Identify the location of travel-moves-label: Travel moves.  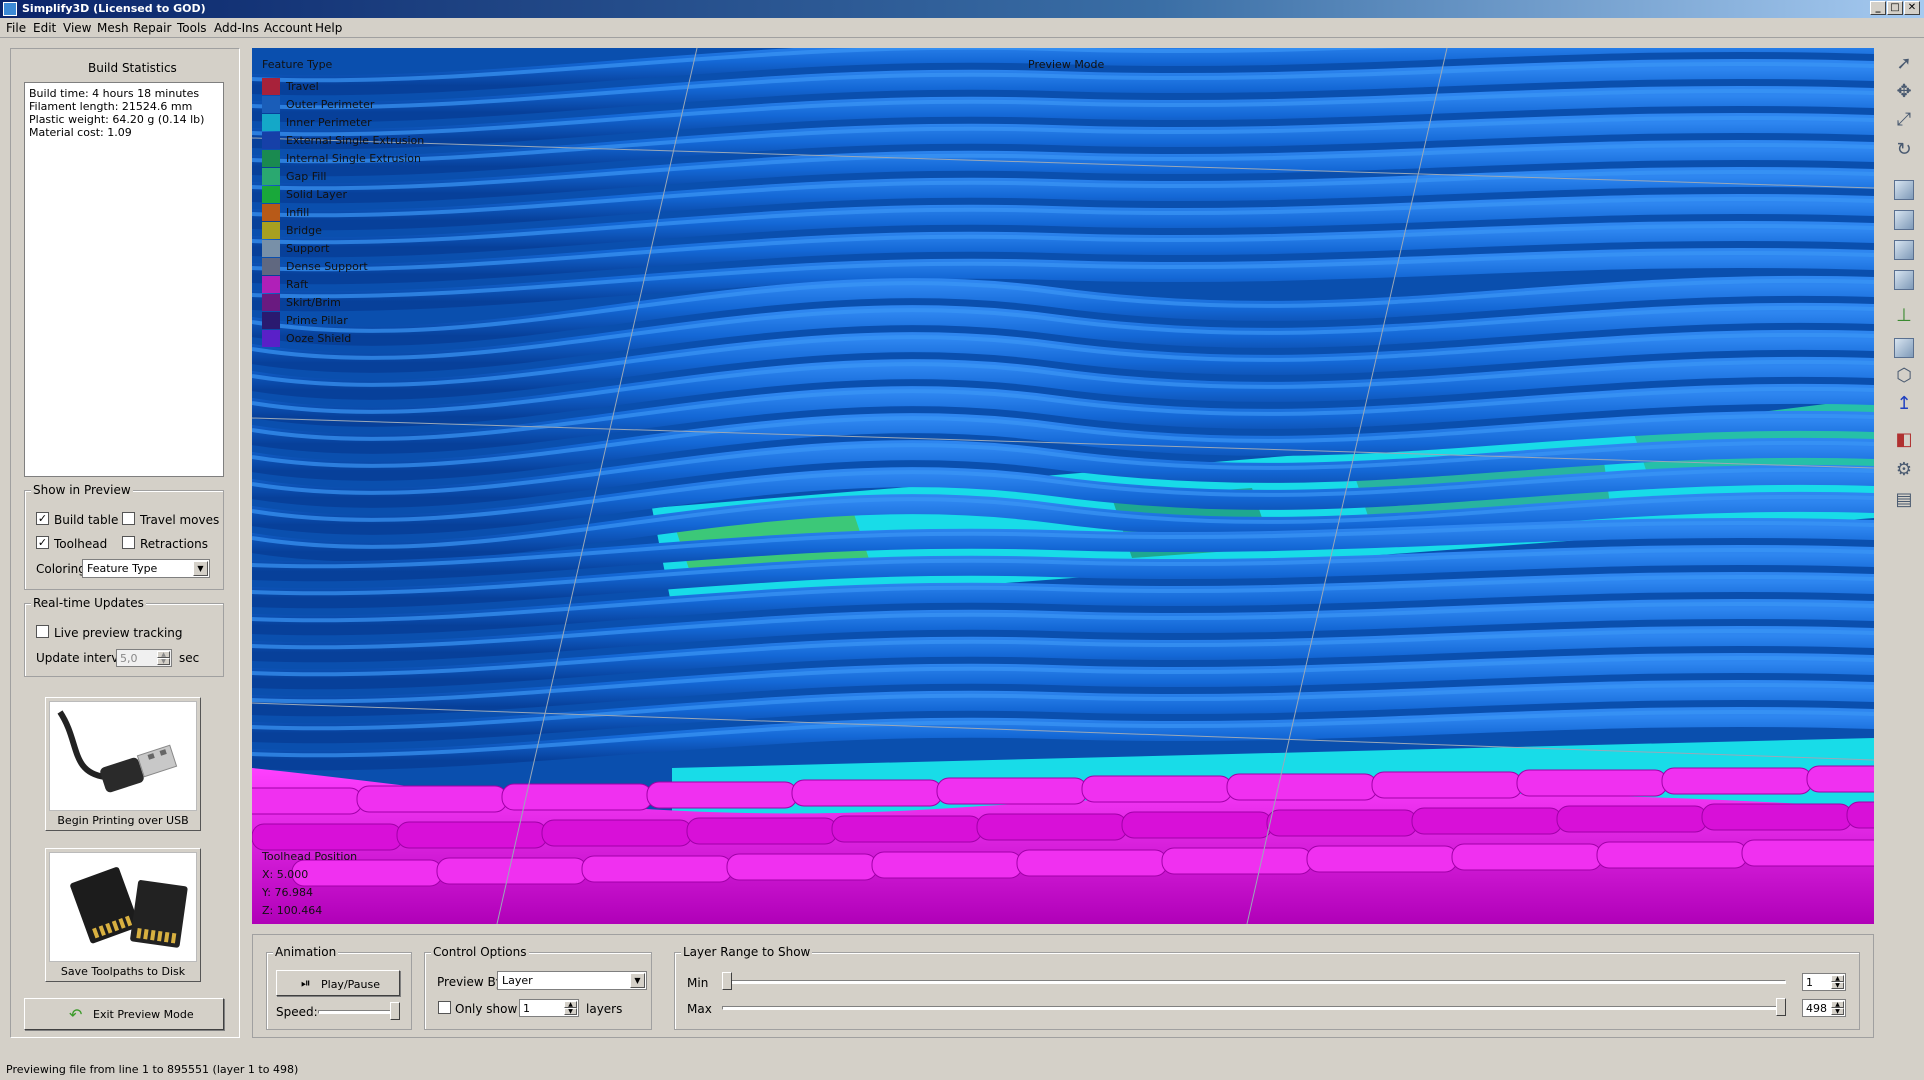
(180, 520).